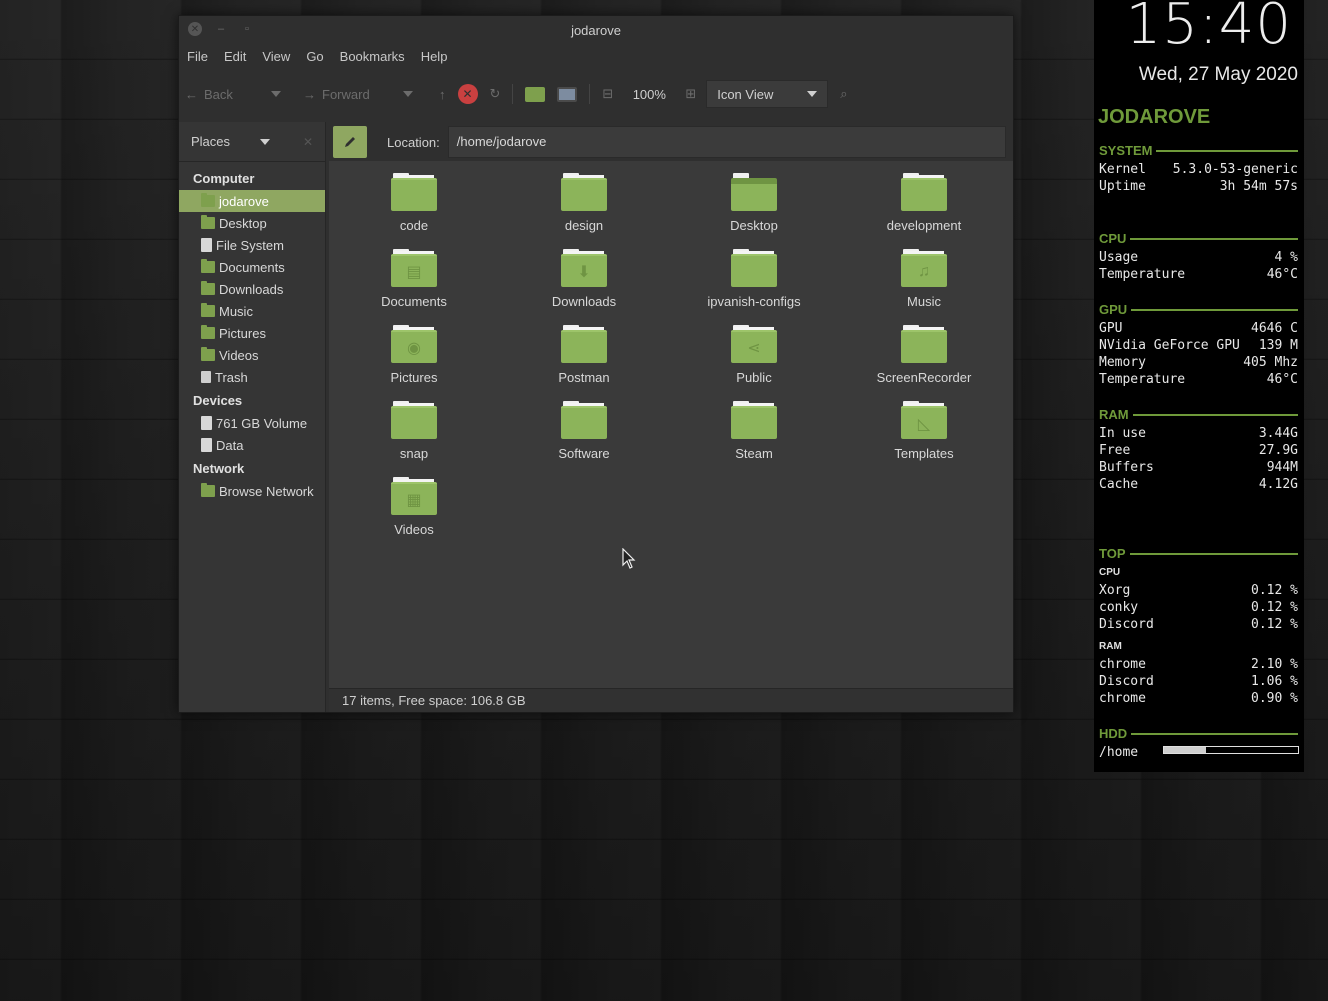 This screenshot has height=1001, width=1328. What do you see at coordinates (242, 333) in the screenshot?
I see `sidebar-item-label: Pictures` at bounding box center [242, 333].